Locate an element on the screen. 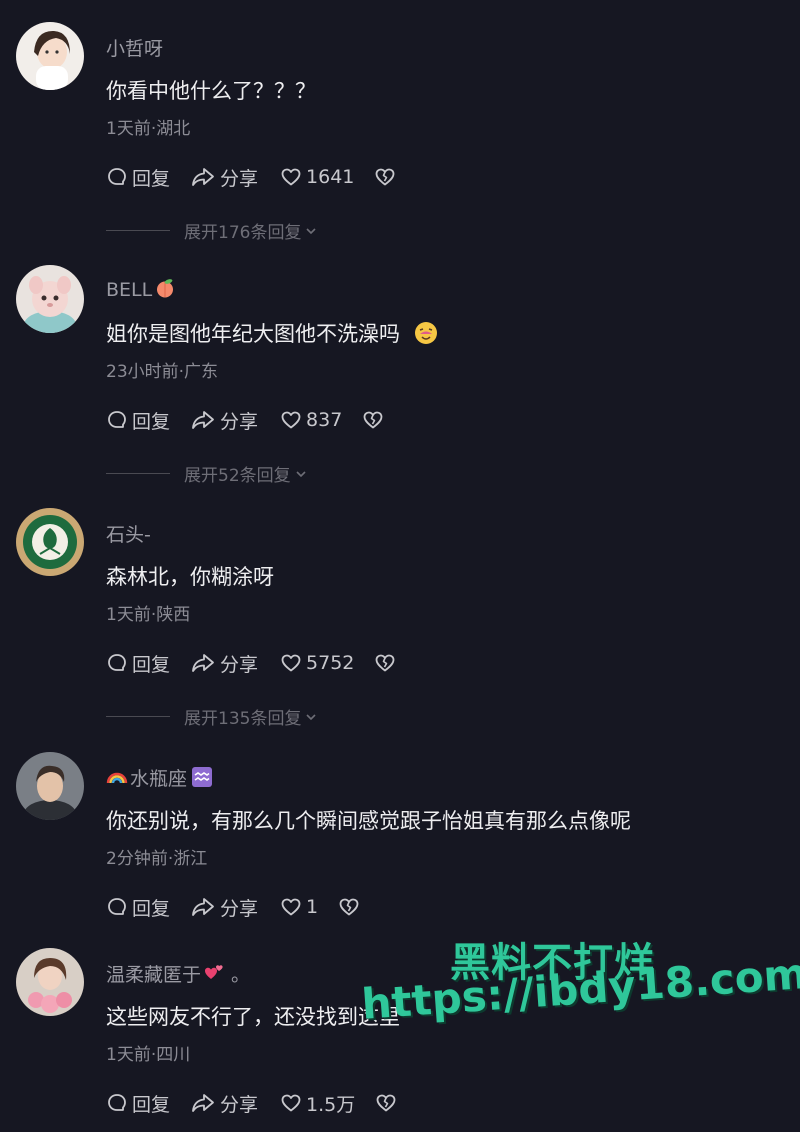 This screenshot has width=800, height=1132. comment-text: 姐你是图他年纪大图他不洗澡吗 is located at coordinates (272, 333).